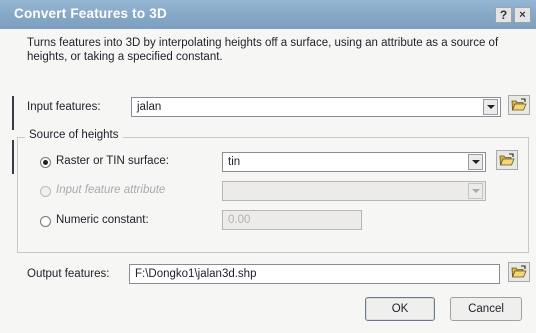  I want to click on raster-tin-field: tin, so click(354, 162).